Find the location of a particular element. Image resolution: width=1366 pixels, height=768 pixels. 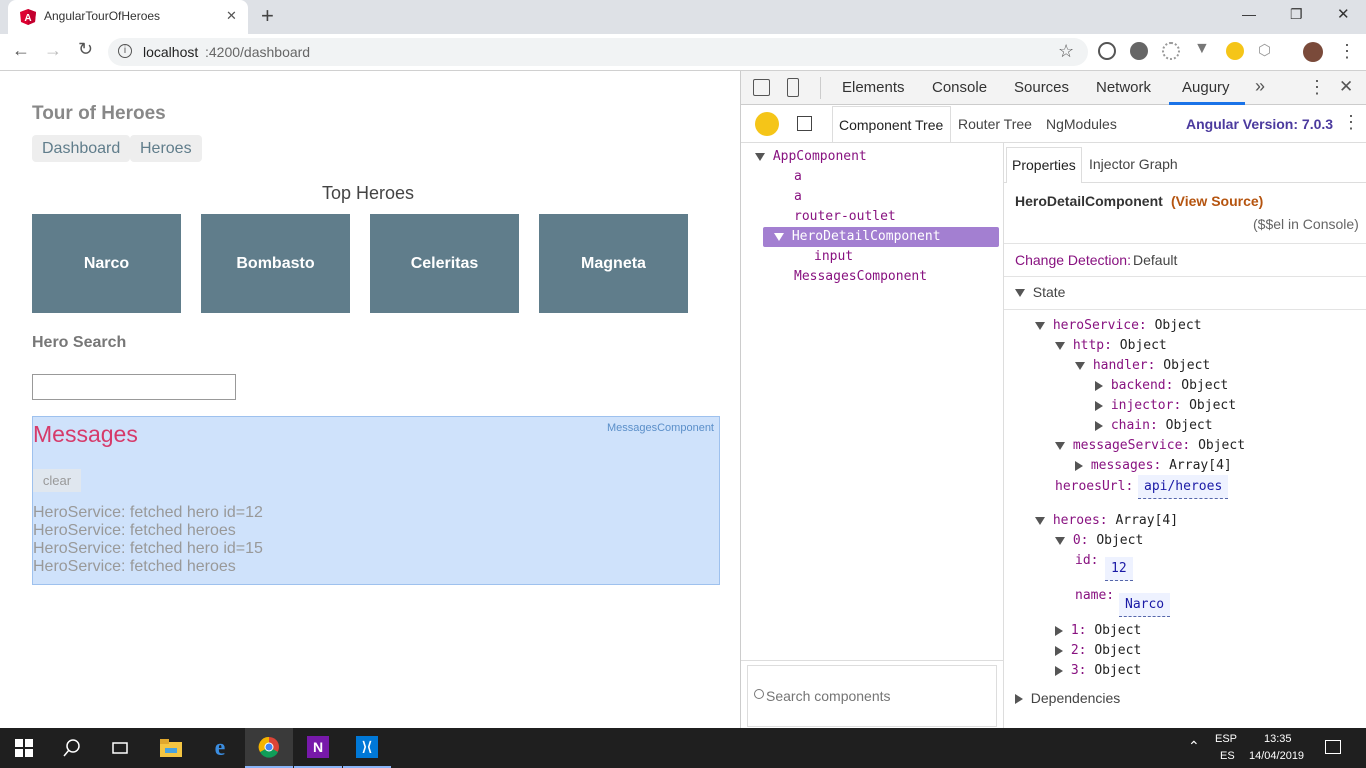

back-icon: ← is located at coordinates (21, 50).